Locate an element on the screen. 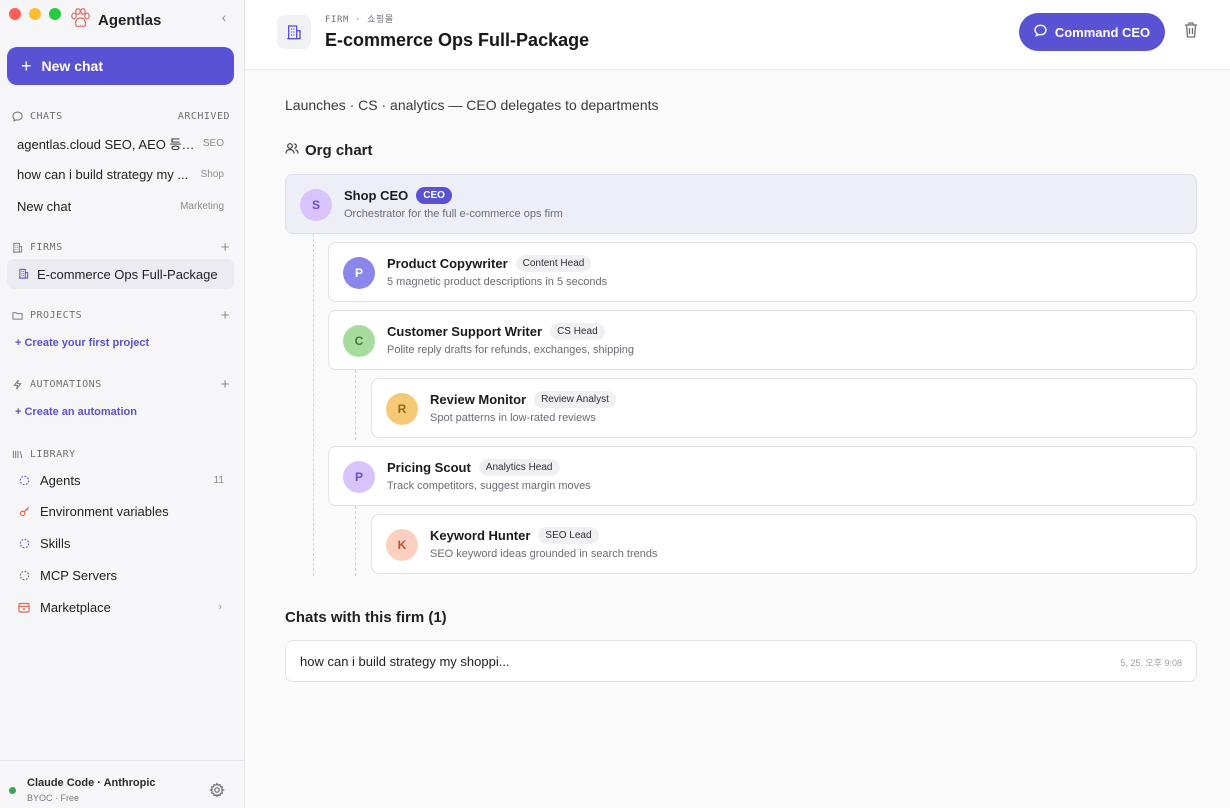 Image resolution: width=1230 pixels, height=808 pixels. org-node-title: Review Monitor Review Analyst is located at coordinates (523, 399).